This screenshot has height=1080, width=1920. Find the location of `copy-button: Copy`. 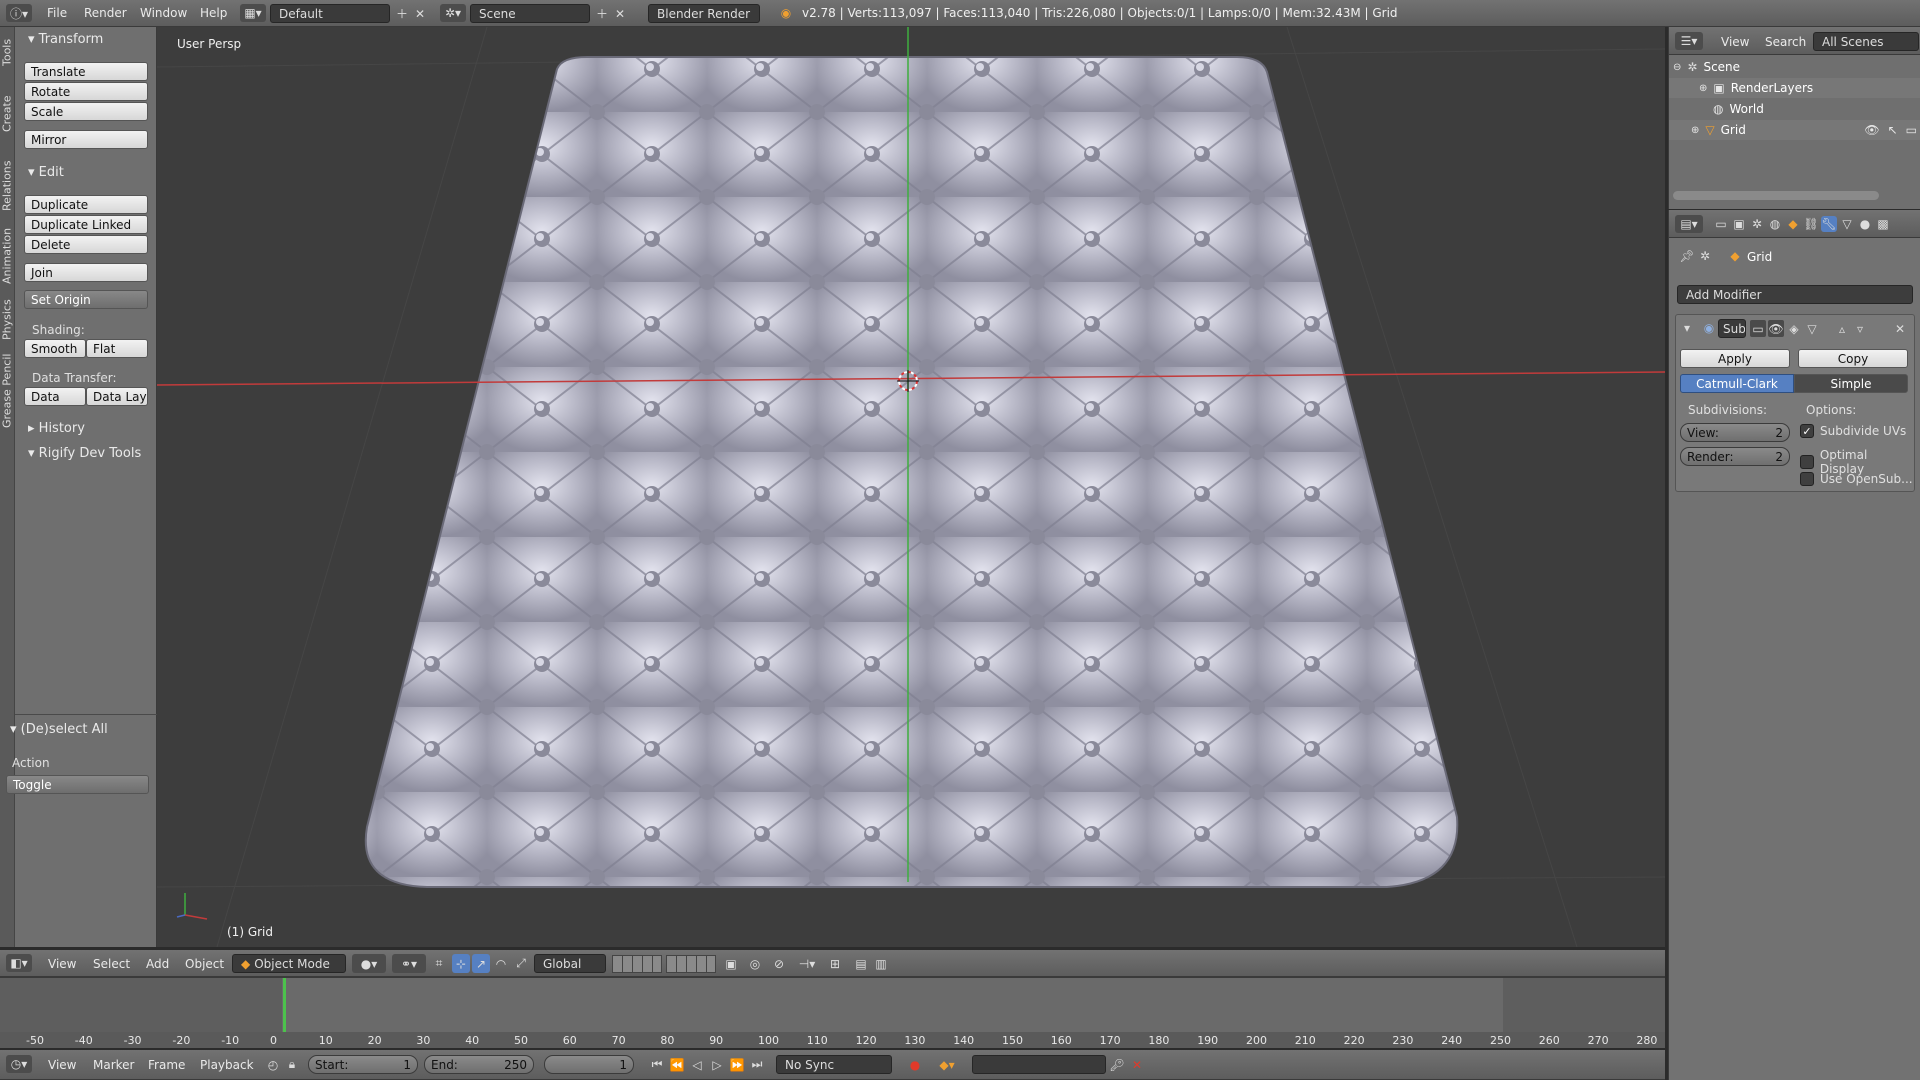

copy-button: Copy is located at coordinates (1853, 358).